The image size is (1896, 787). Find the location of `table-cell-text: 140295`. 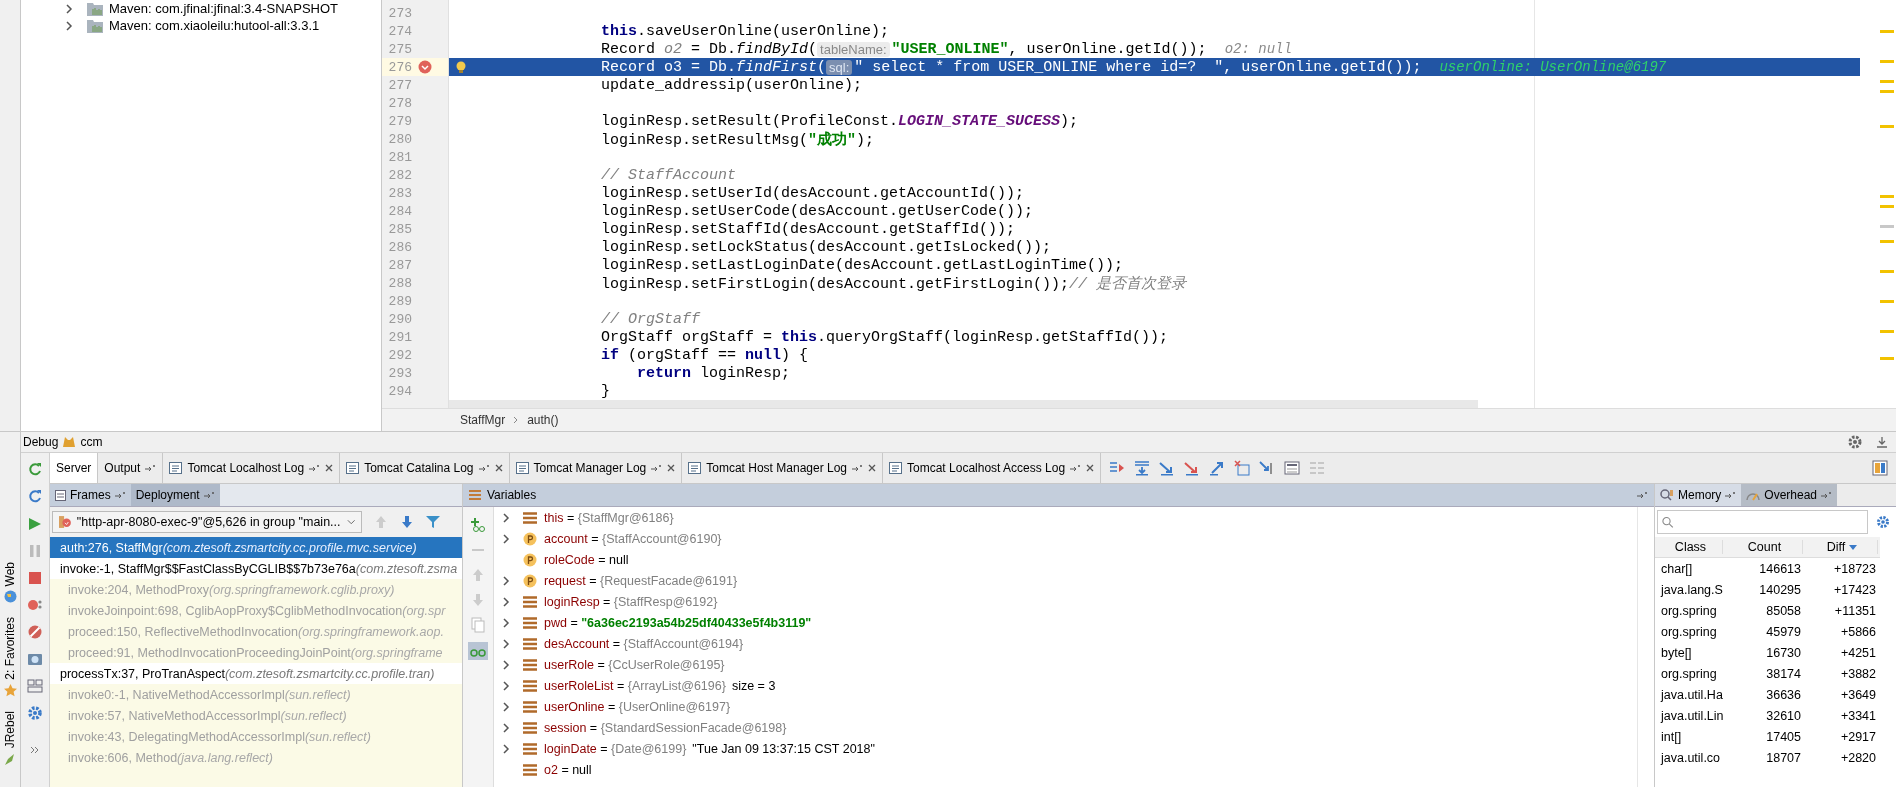

table-cell-text: 140295 is located at coordinates (1780, 589).